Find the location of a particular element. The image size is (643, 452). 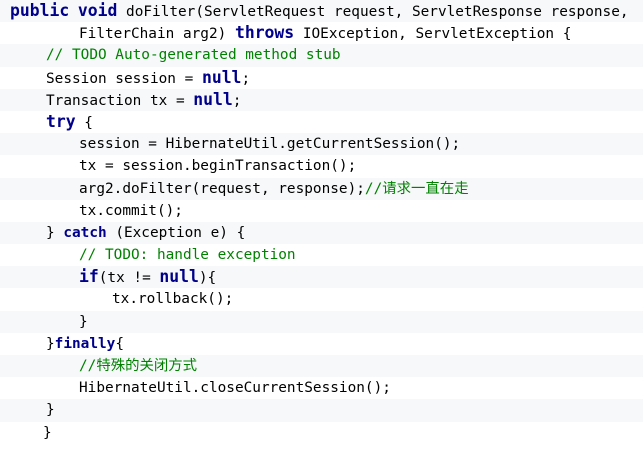

code-line-17: //特殊的关闭方式 is located at coordinates (321, 366).